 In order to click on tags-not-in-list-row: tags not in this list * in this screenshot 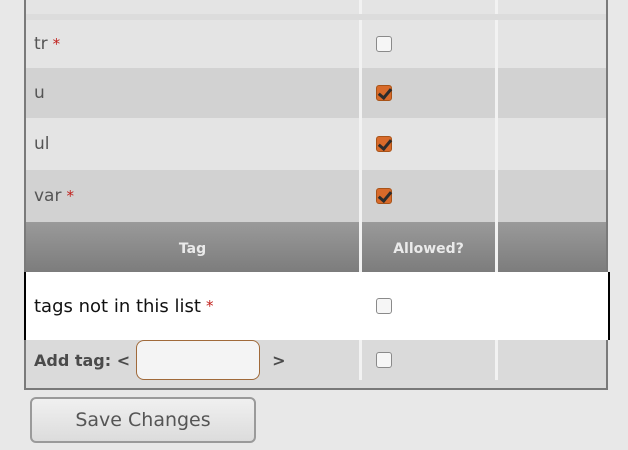, I will do `click(317, 306)`.